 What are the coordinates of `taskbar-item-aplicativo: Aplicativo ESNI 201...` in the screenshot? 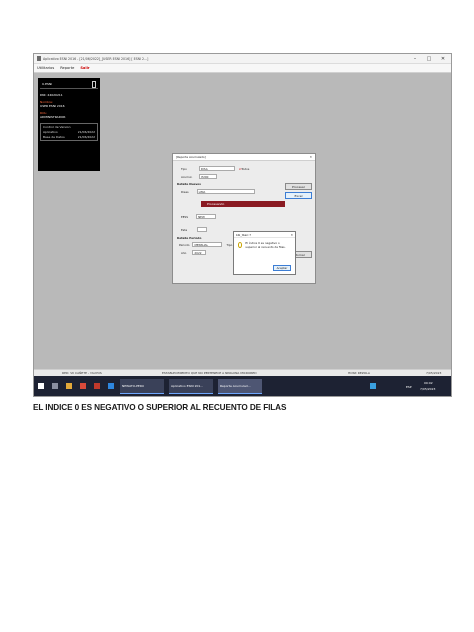 It's located at (191, 386).